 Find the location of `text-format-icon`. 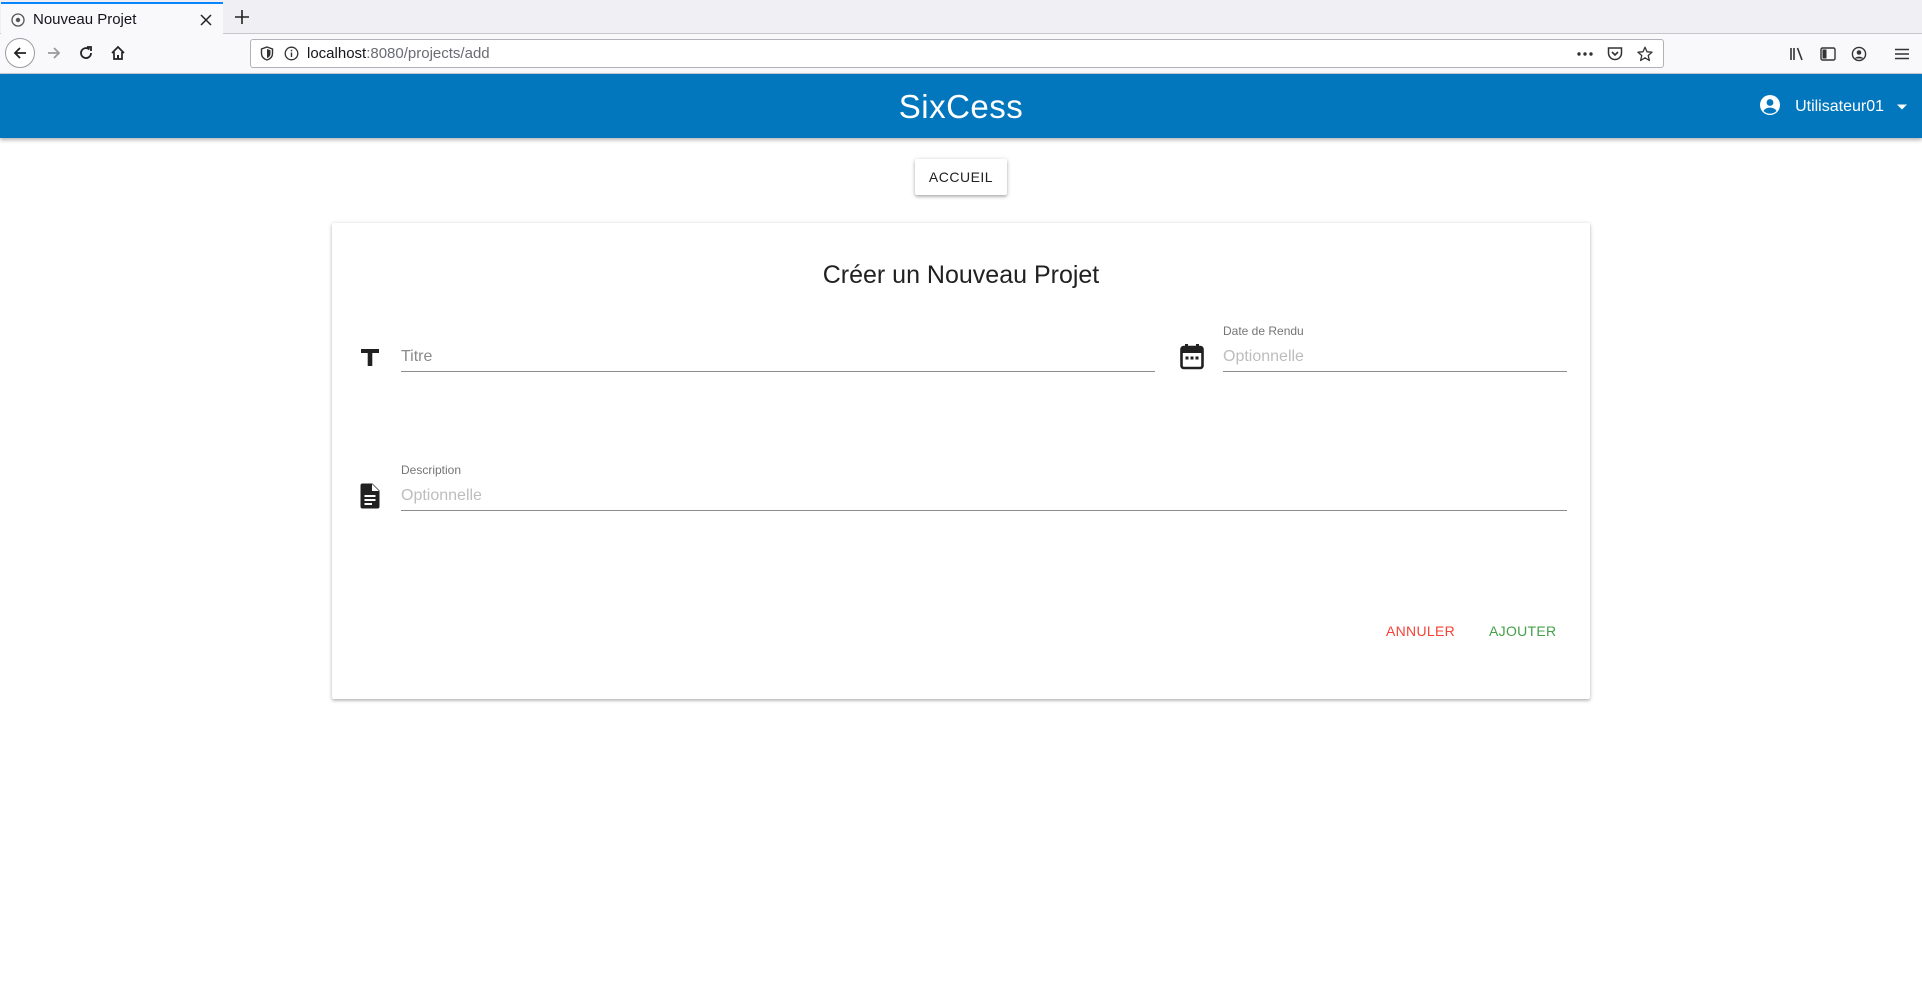

text-format-icon is located at coordinates (370, 357).